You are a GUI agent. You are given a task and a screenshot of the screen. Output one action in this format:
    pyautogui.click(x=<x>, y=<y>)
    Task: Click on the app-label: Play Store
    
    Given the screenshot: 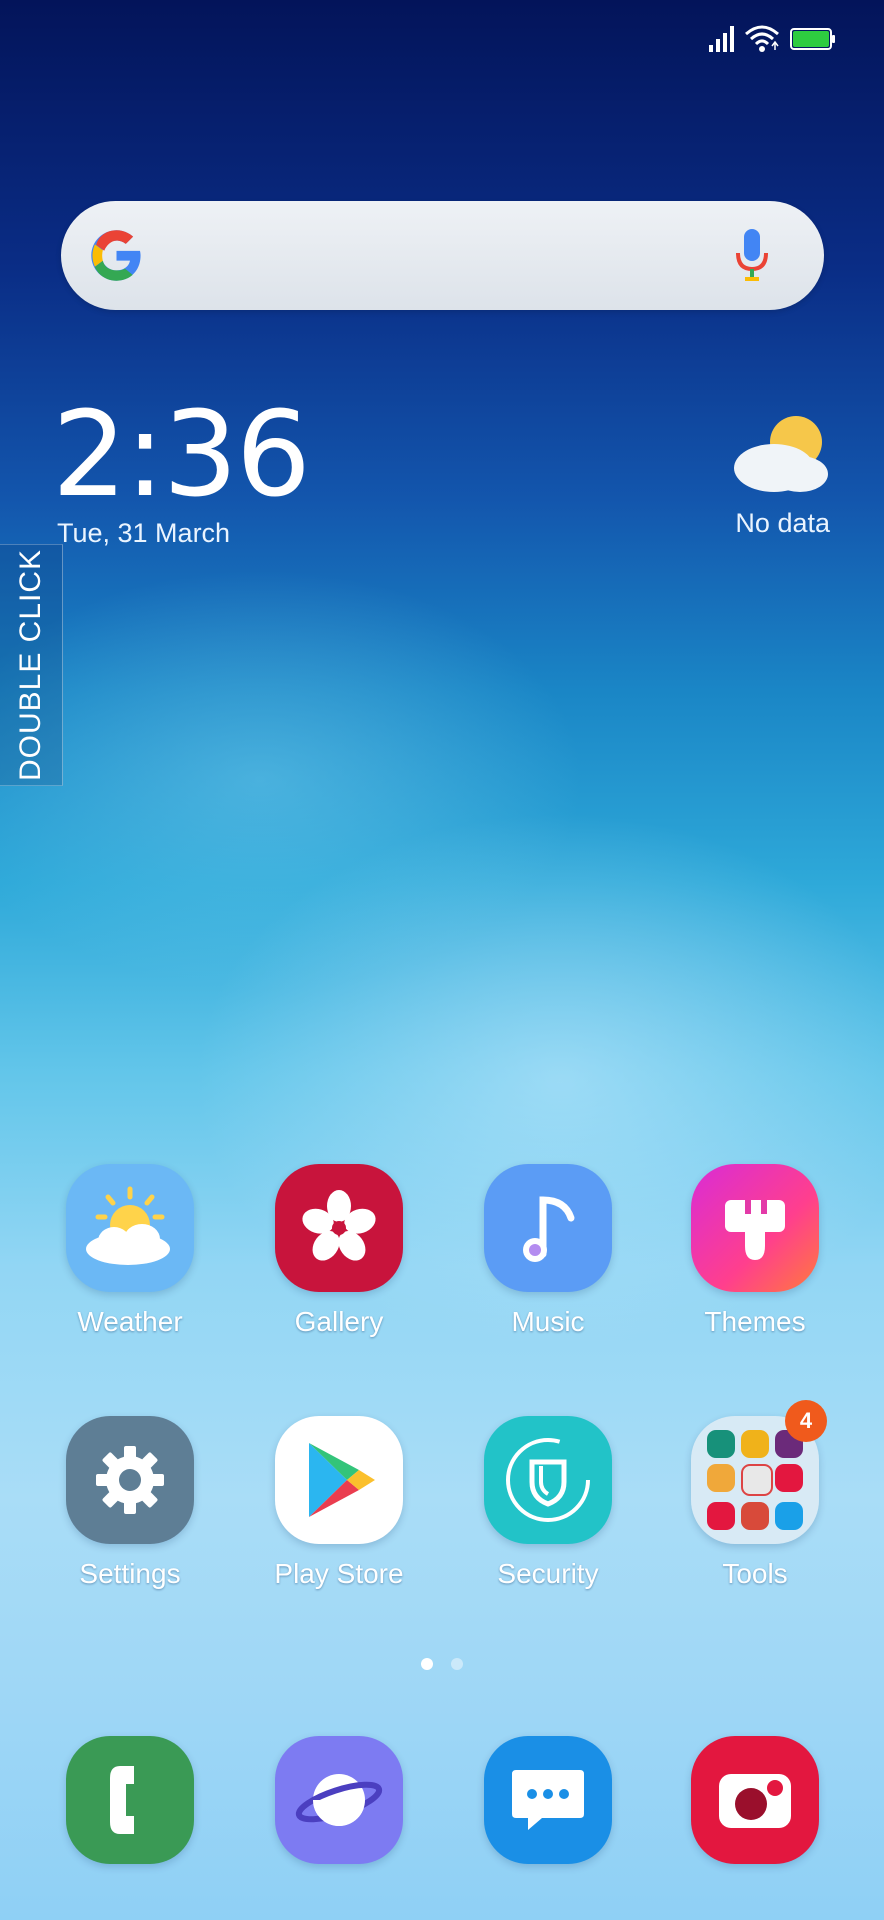 What is the action you would take?
    pyautogui.click(x=339, y=1573)
    